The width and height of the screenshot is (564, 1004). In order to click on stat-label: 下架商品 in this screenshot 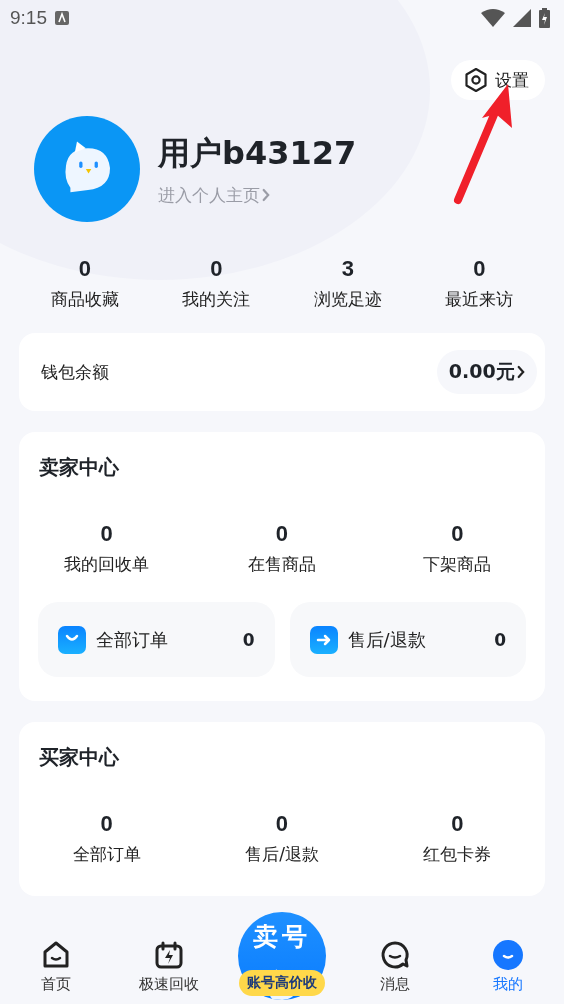, I will do `click(457, 564)`.